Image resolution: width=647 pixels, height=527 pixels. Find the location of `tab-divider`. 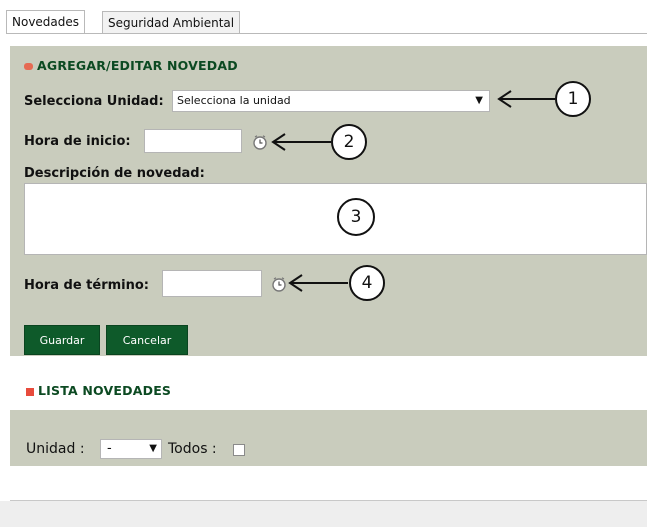

tab-divider is located at coordinates (326, 33).